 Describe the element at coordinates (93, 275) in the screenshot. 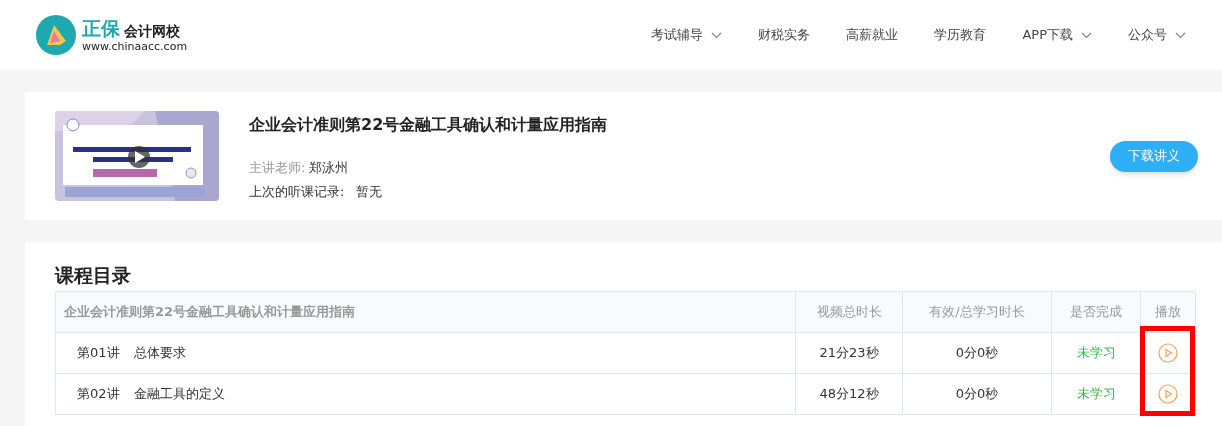

I see `catalog-title: 课程目录` at that location.